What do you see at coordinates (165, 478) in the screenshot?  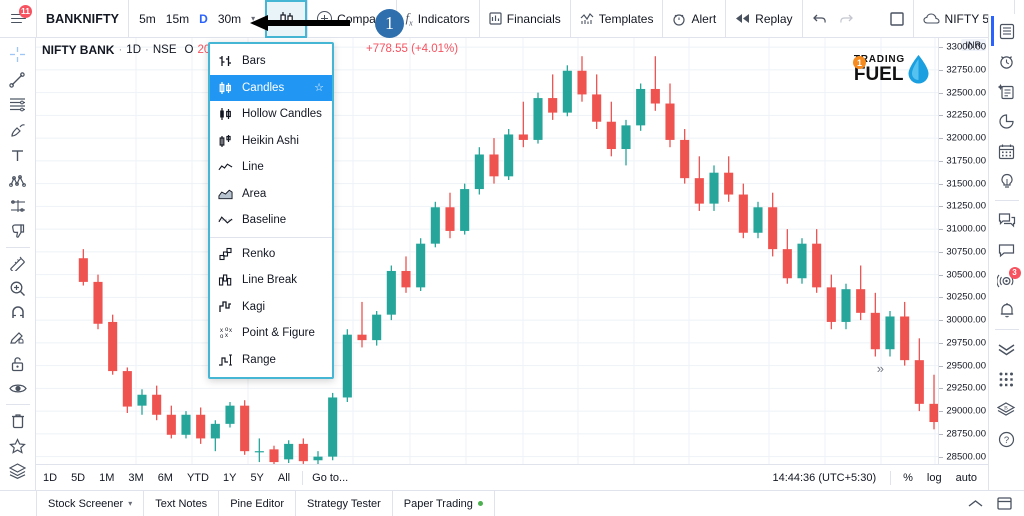 I see `range-button-6m: 6M` at bounding box center [165, 478].